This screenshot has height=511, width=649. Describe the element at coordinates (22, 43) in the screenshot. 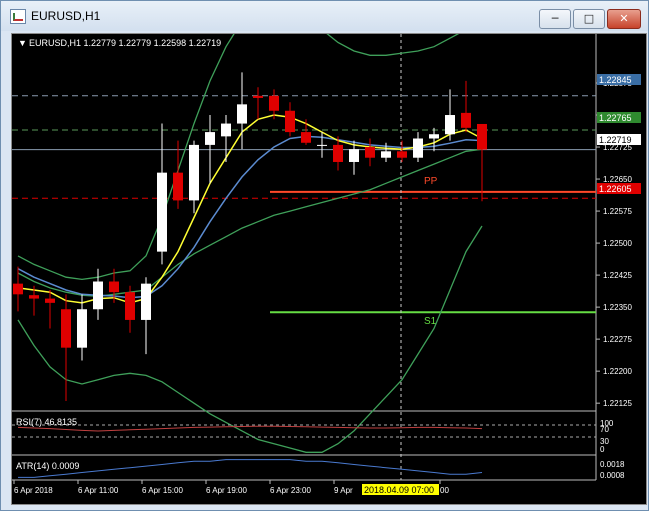

I see `chart-header-arrow-icon: ▼` at that location.